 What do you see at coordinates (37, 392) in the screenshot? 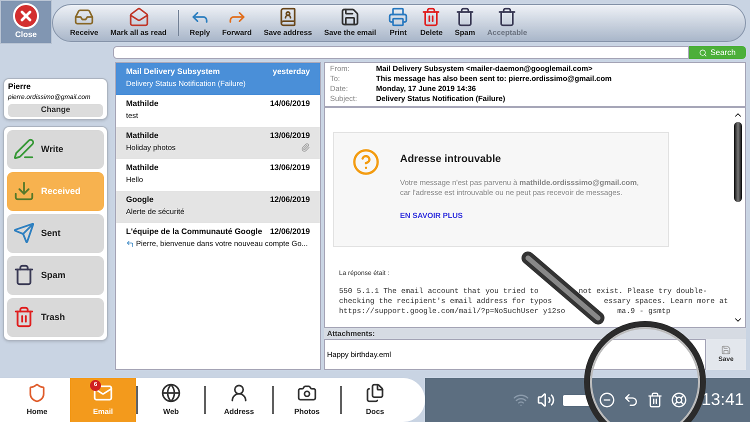
I see `shield-icon` at bounding box center [37, 392].